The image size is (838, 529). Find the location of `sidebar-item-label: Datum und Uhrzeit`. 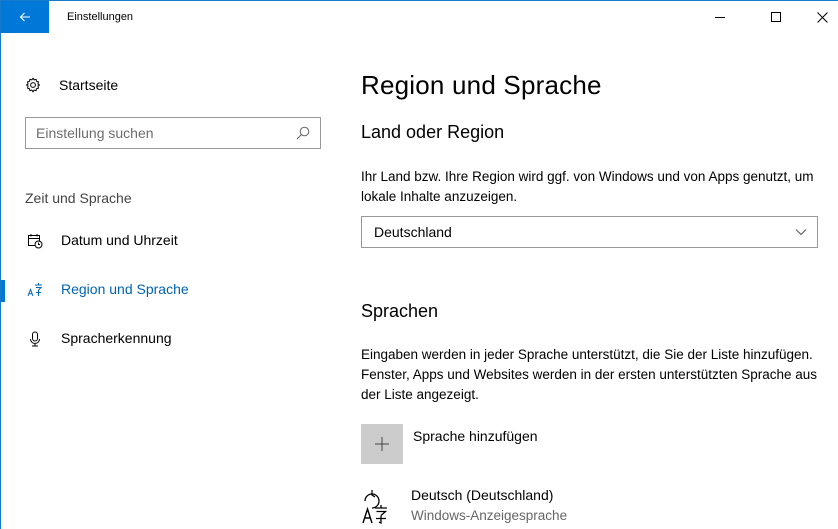

sidebar-item-label: Datum und Uhrzeit is located at coordinates (119, 240).